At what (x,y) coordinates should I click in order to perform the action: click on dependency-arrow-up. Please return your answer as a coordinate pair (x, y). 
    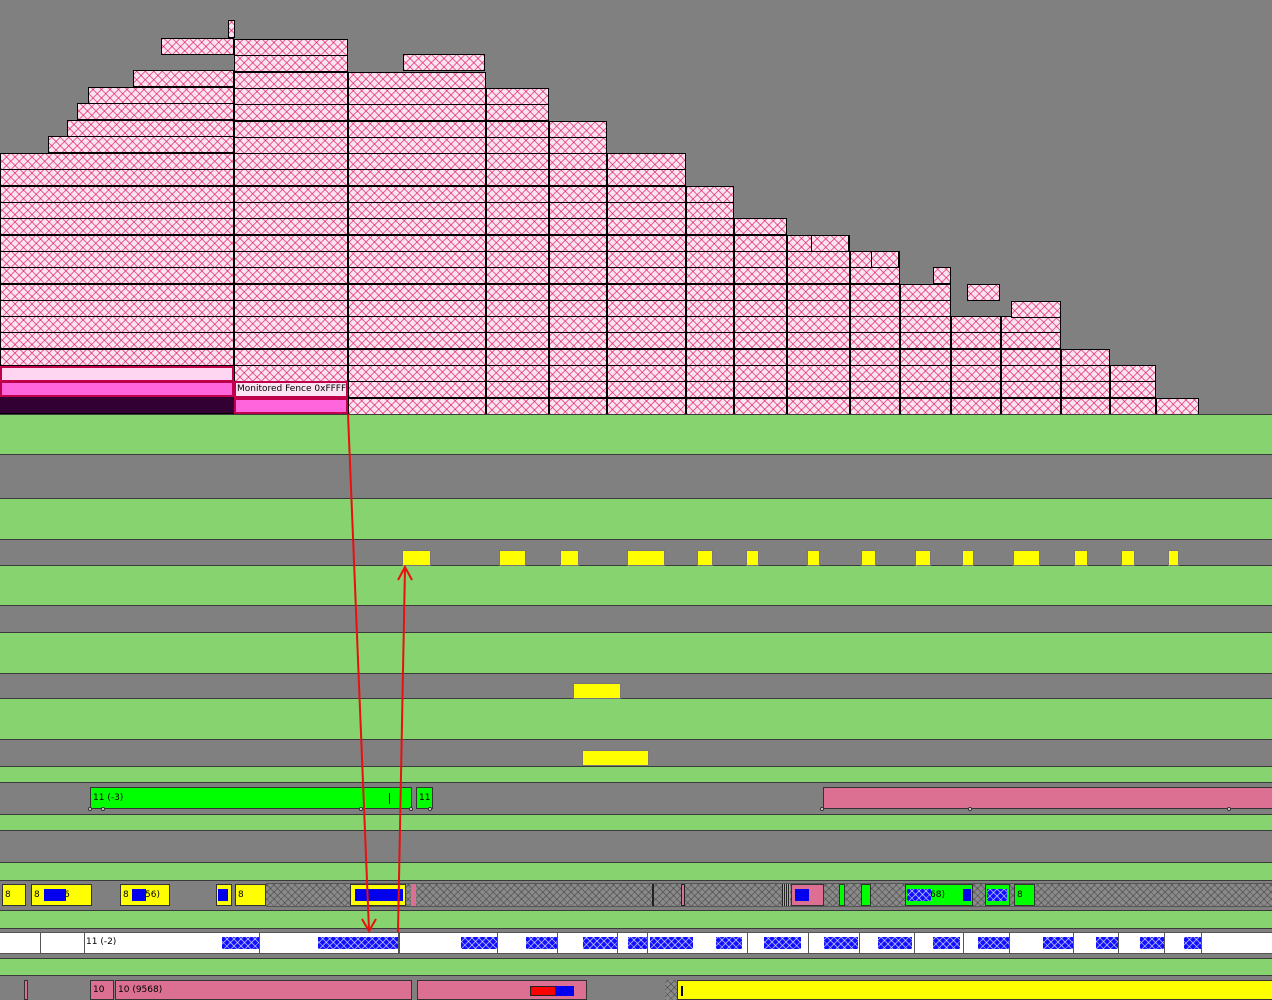
    Looking at the image, I should click on (401, 749).